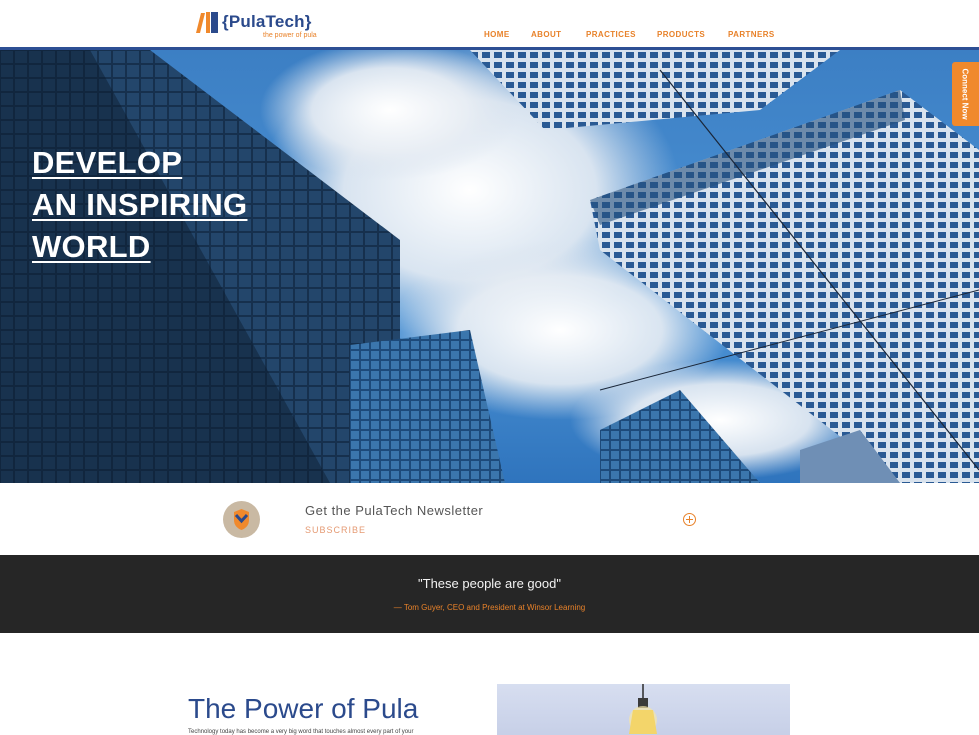  I want to click on nav-practices: PRACTICES, so click(611, 34).